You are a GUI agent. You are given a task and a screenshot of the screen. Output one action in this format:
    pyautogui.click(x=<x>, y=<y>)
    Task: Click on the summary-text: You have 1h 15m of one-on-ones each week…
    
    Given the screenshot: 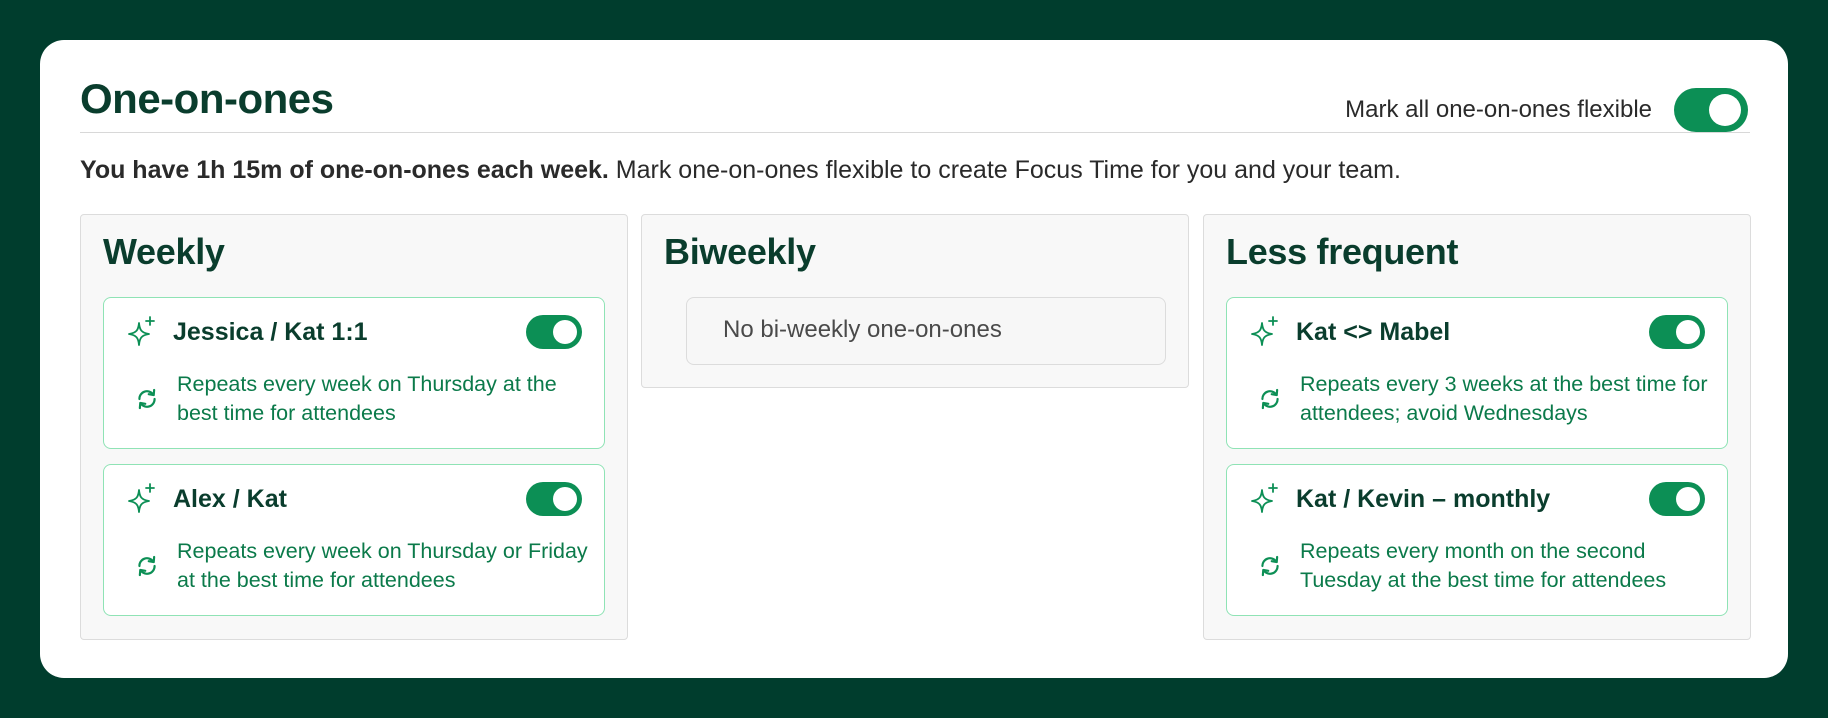 What is the action you would take?
    pyautogui.click(x=740, y=170)
    